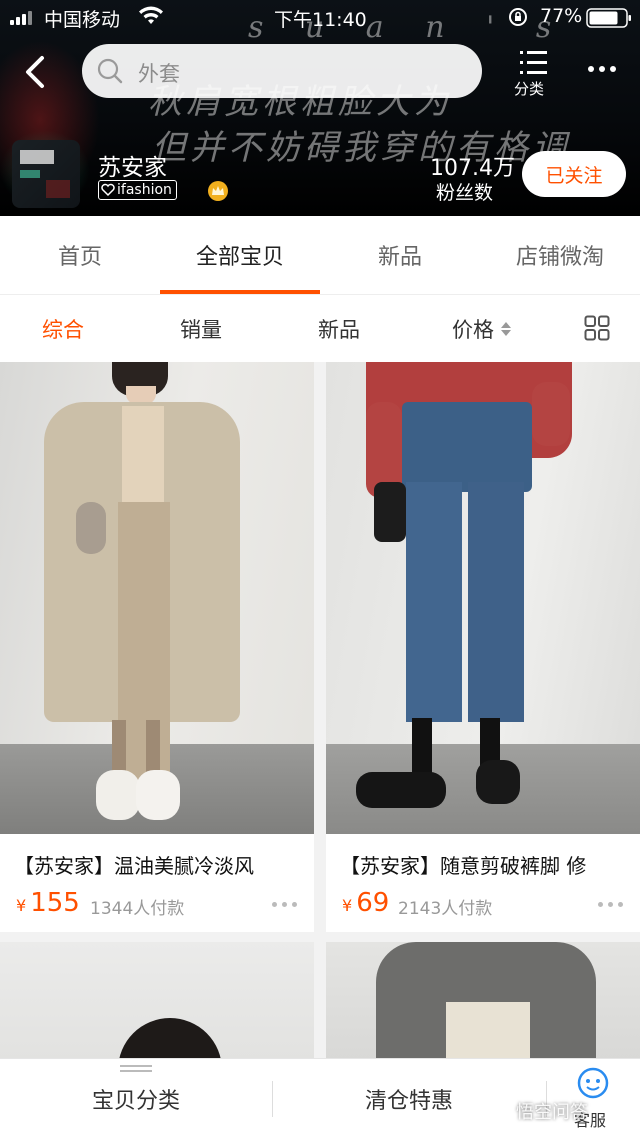 This screenshot has height=1138, width=640. What do you see at coordinates (132, 165) in the screenshot?
I see `shop-name: 苏安家` at bounding box center [132, 165].